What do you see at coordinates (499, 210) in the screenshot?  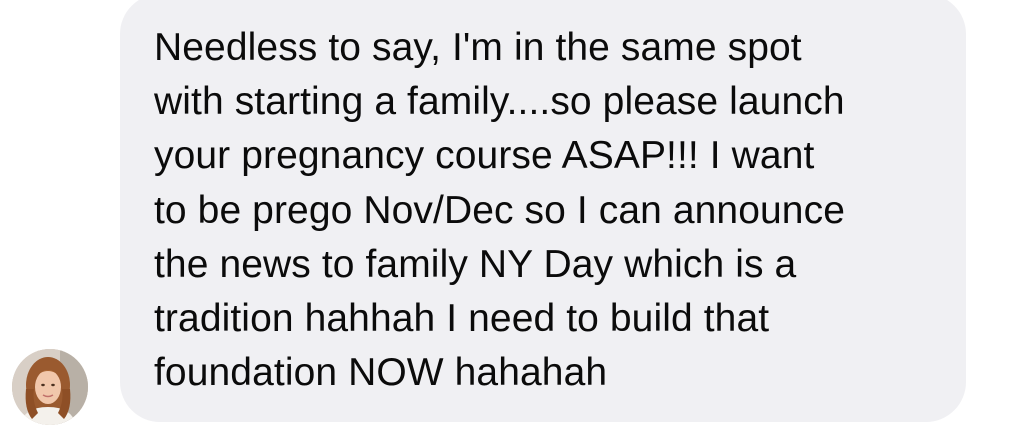 I see `message-text-line: to be prego Nov/Dec so I can announce` at bounding box center [499, 210].